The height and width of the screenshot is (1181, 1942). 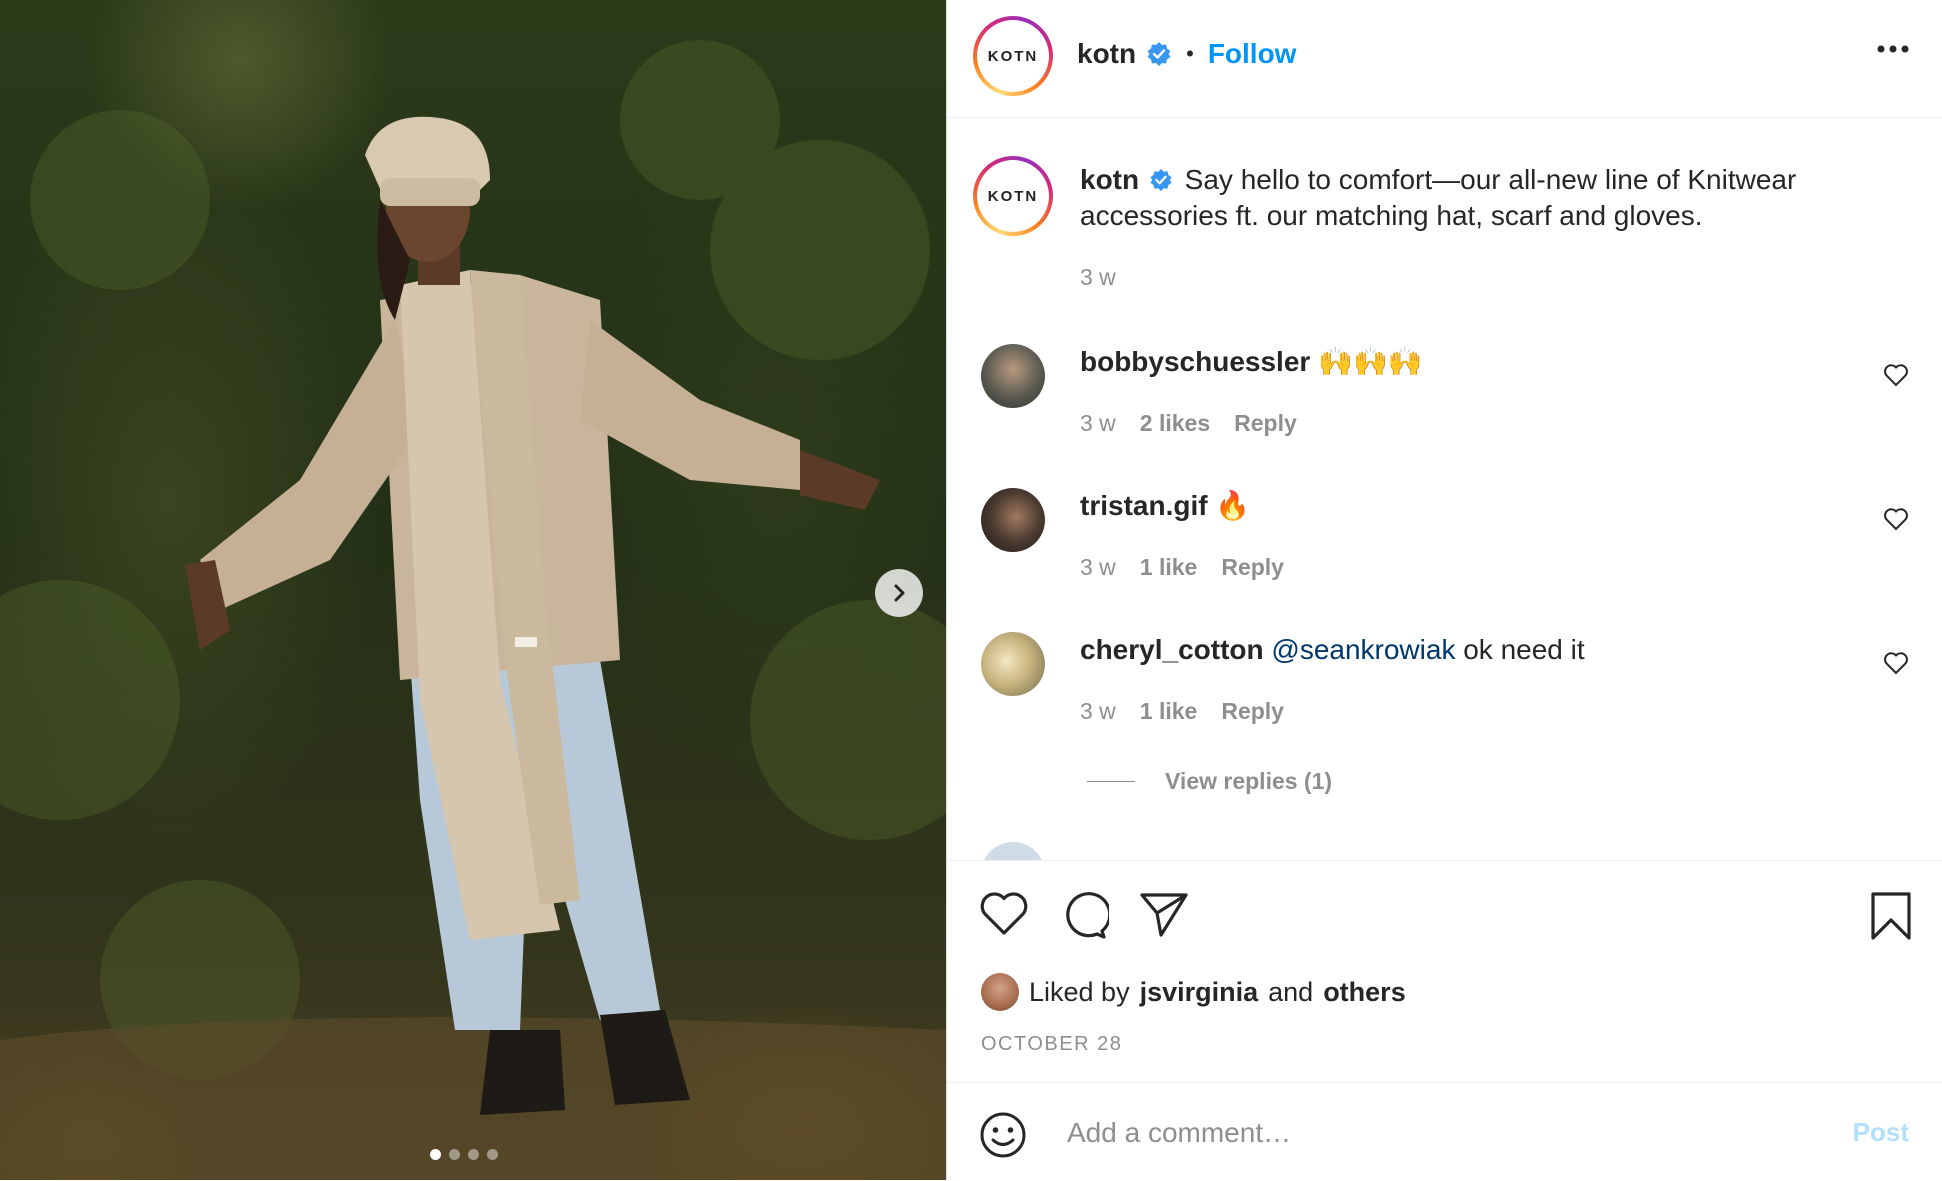 What do you see at coordinates (1364, 992) in the screenshot?
I see `liked-by-others: others` at bounding box center [1364, 992].